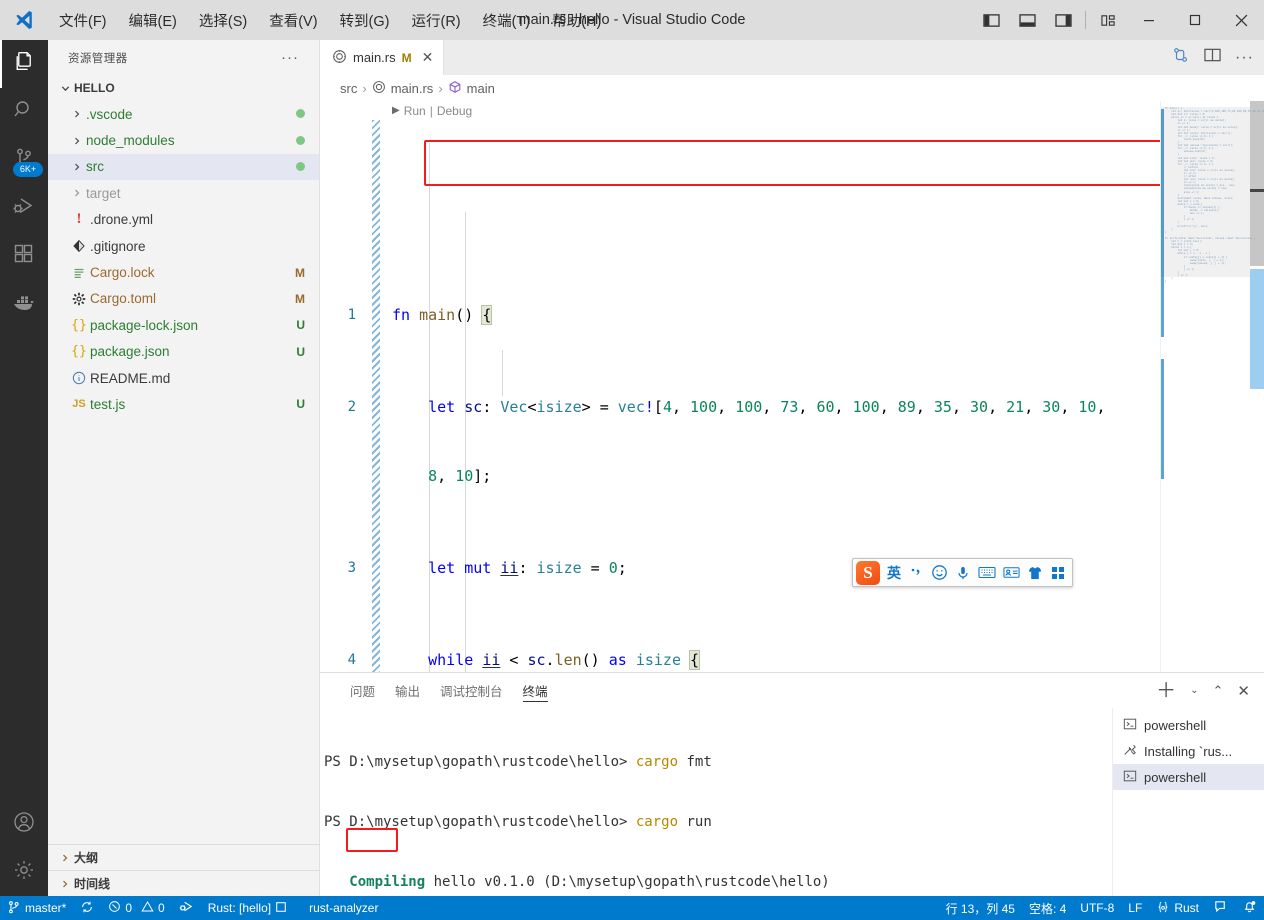  Describe the element at coordinates (24, 304) in the screenshot. I see `activity-item-docker` at that location.